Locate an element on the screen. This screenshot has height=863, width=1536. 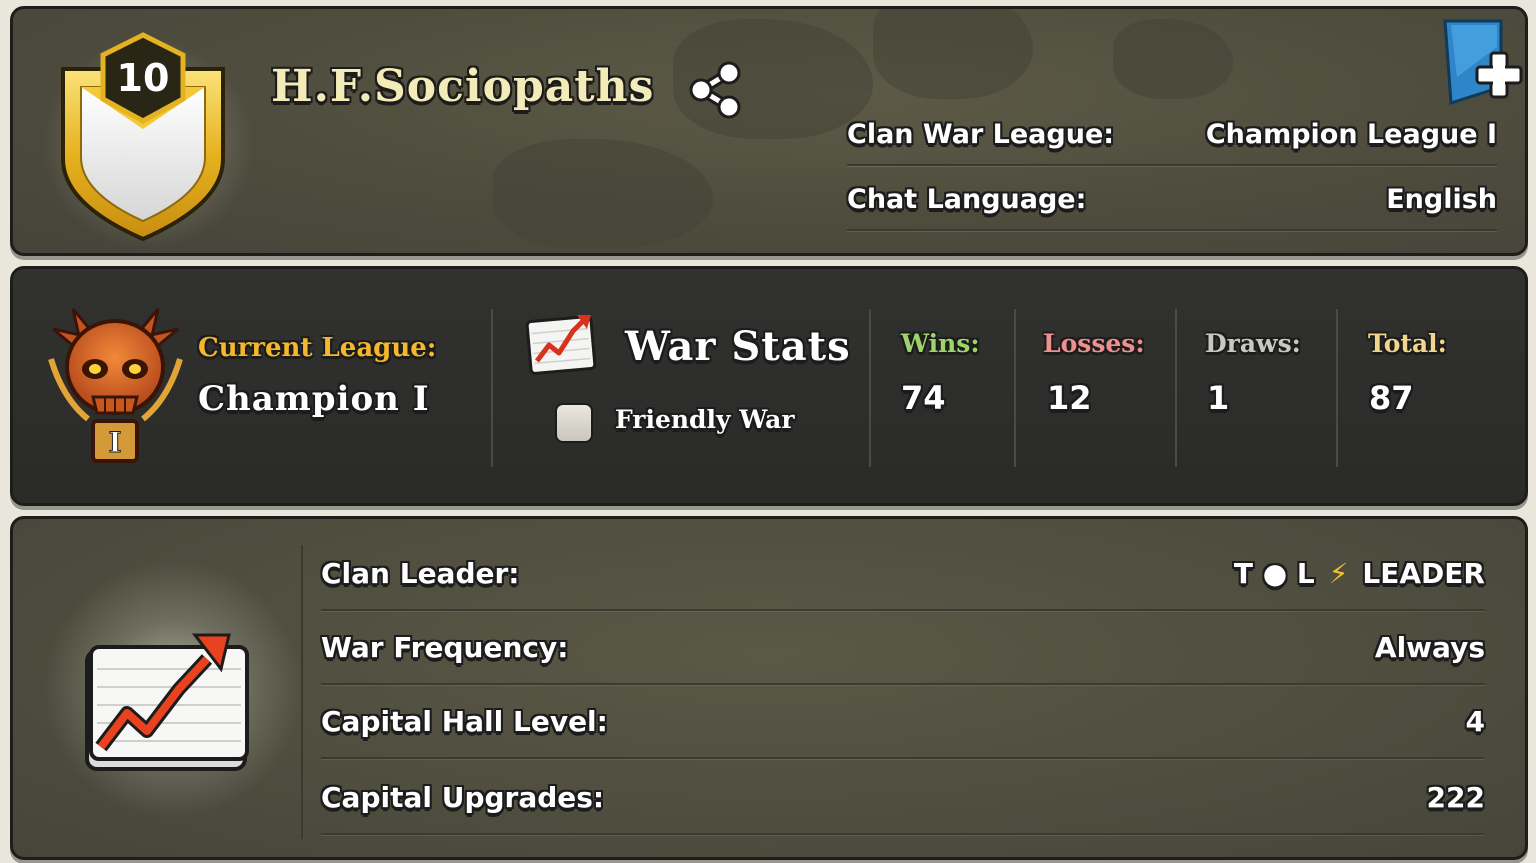
chat-language-label: Chat Language: is located at coordinates (967, 199).